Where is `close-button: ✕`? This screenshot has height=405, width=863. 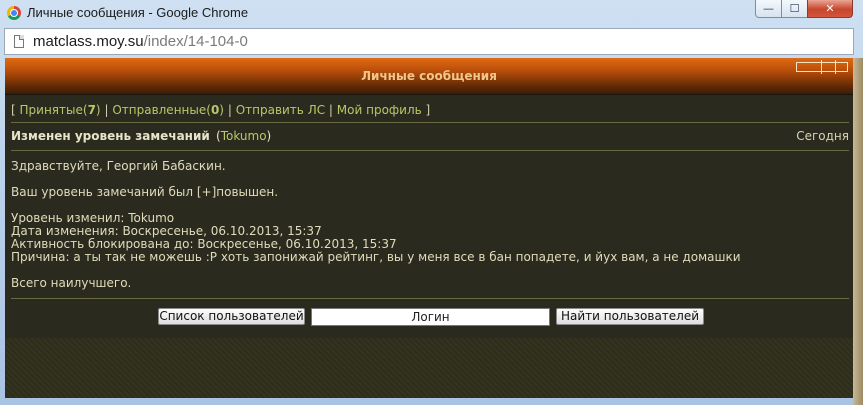 close-button: ✕ is located at coordinates (830, 9).